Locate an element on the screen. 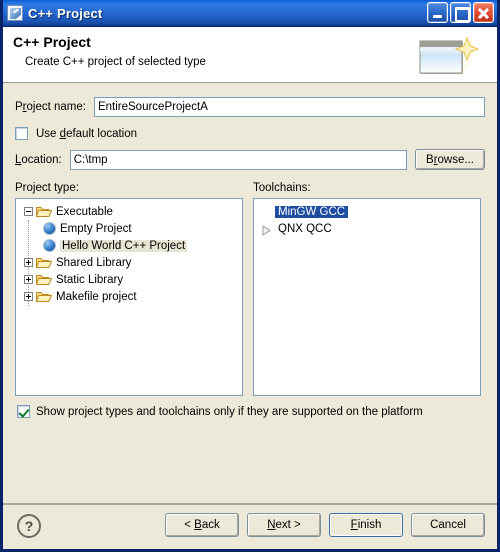 This screenshot has height=552, width=500. cancel-button: Cancel is located at coordinates (448, 525).